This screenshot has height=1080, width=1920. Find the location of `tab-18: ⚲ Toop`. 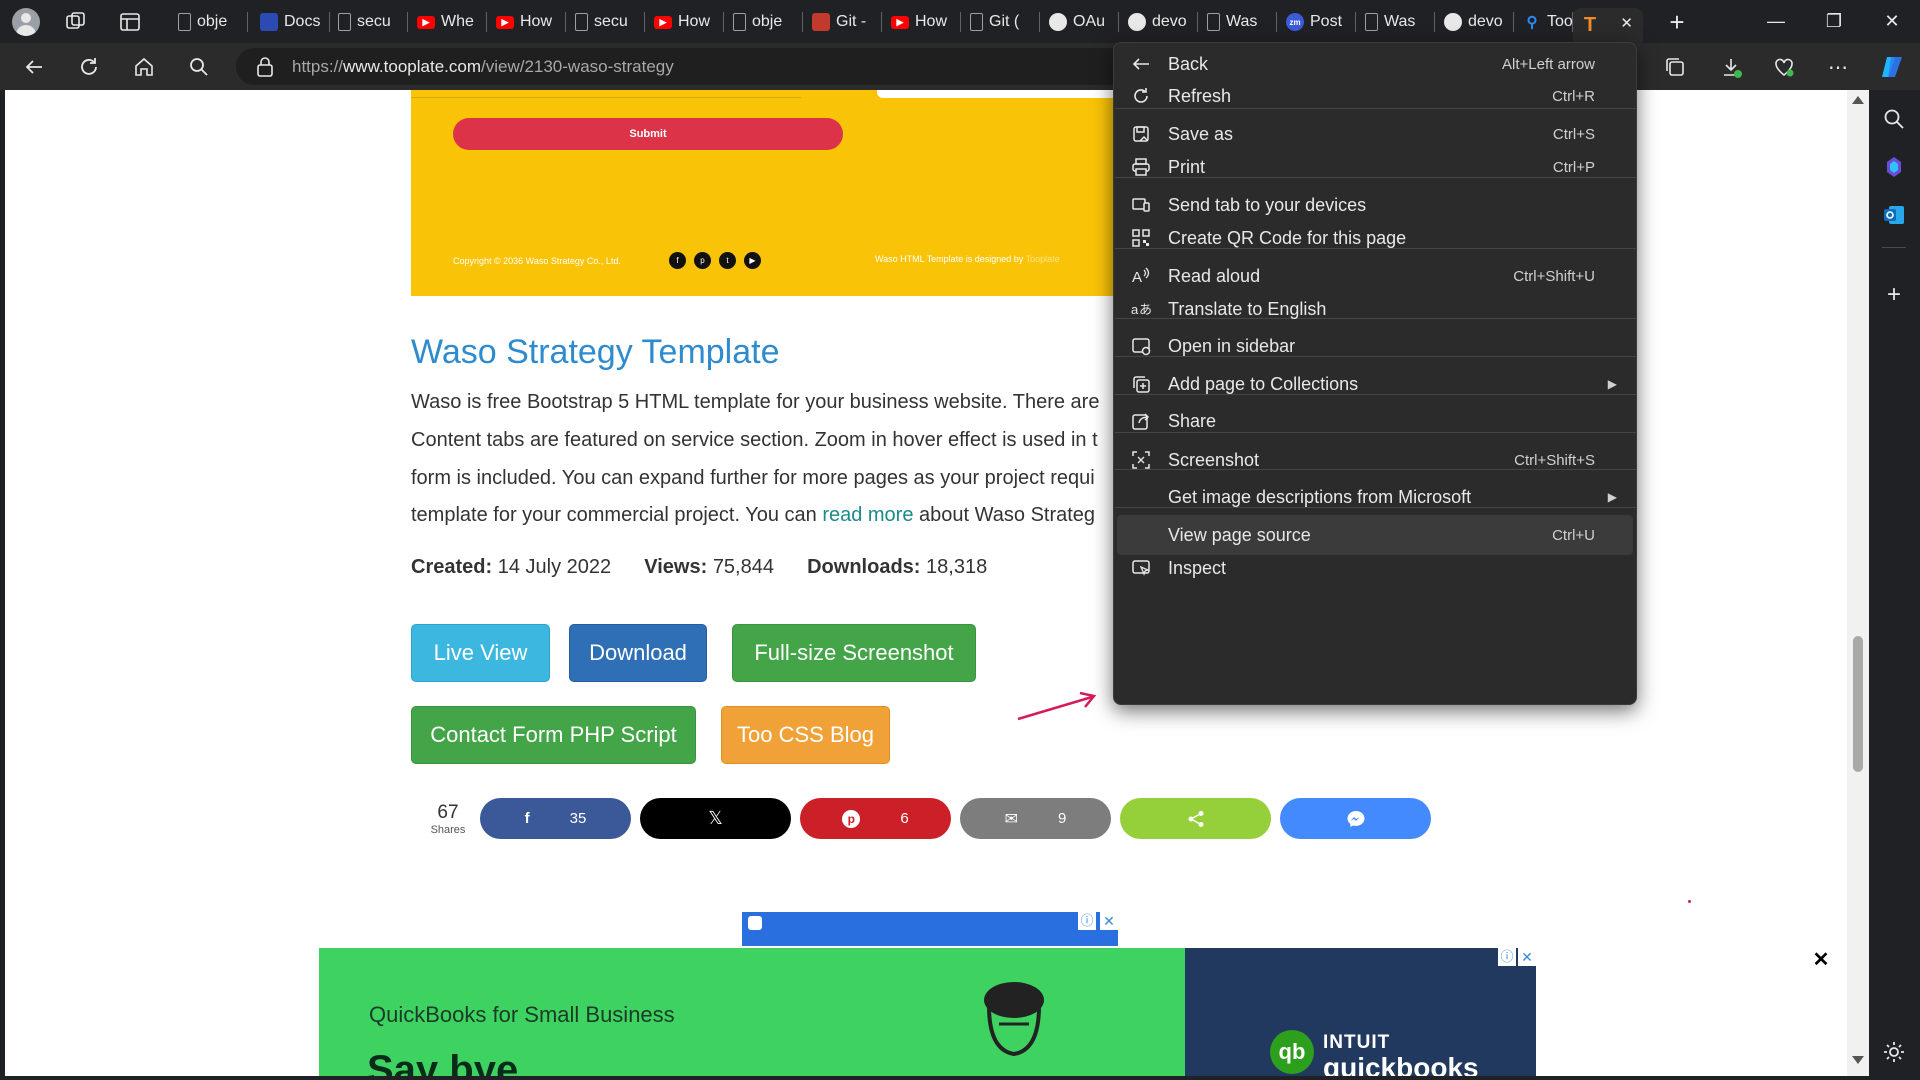

tab-18: ⚲ Toop is located at coordinates (1544, 22).